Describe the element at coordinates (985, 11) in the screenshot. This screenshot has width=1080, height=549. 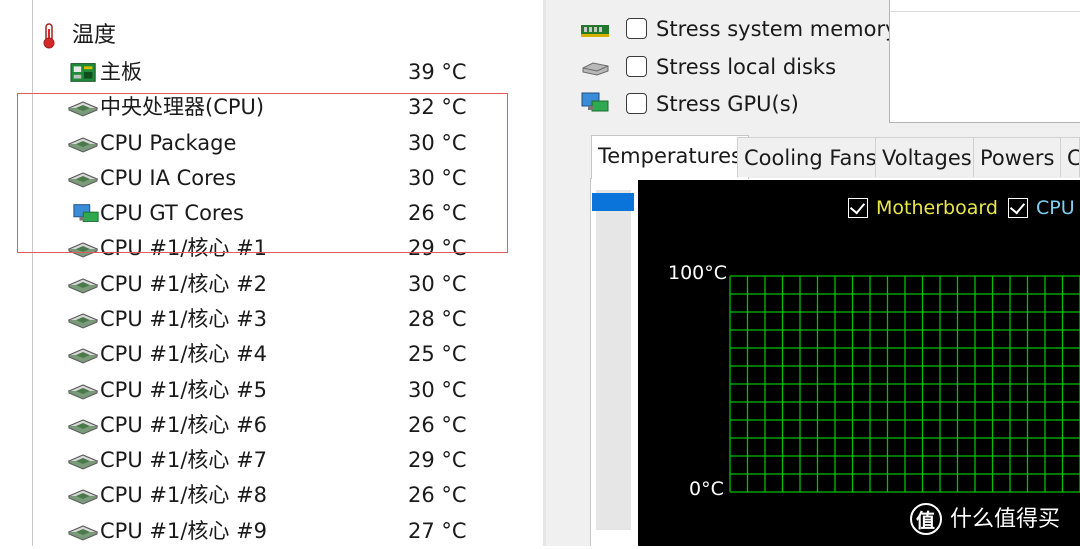
I see `stats-divider` at that location.